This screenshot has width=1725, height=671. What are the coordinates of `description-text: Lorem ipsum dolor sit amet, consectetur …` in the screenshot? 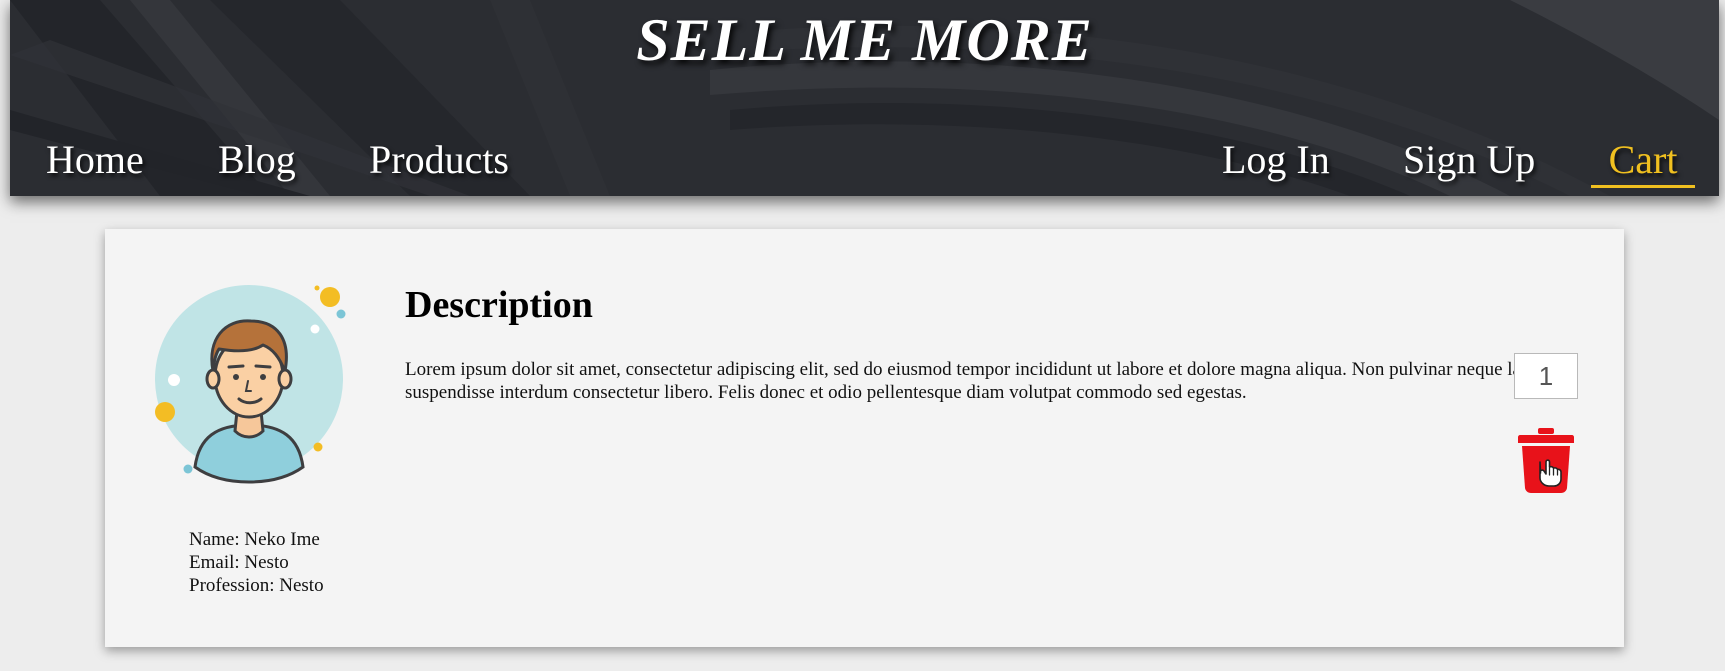 It's located at (982, 381).